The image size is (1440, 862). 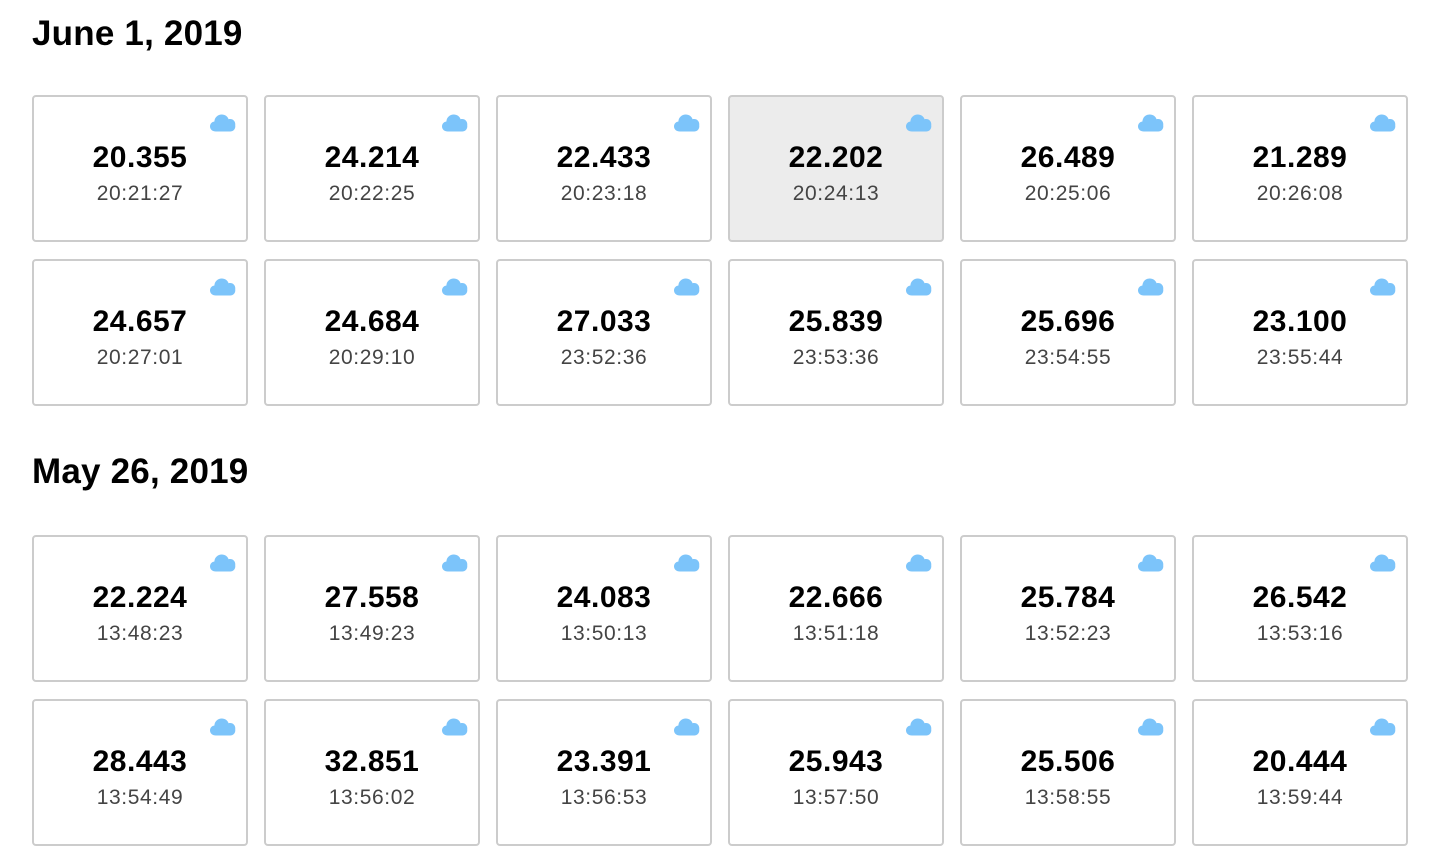 I want to click on reading-time: 13:51:18, so click(x=836, y=633).